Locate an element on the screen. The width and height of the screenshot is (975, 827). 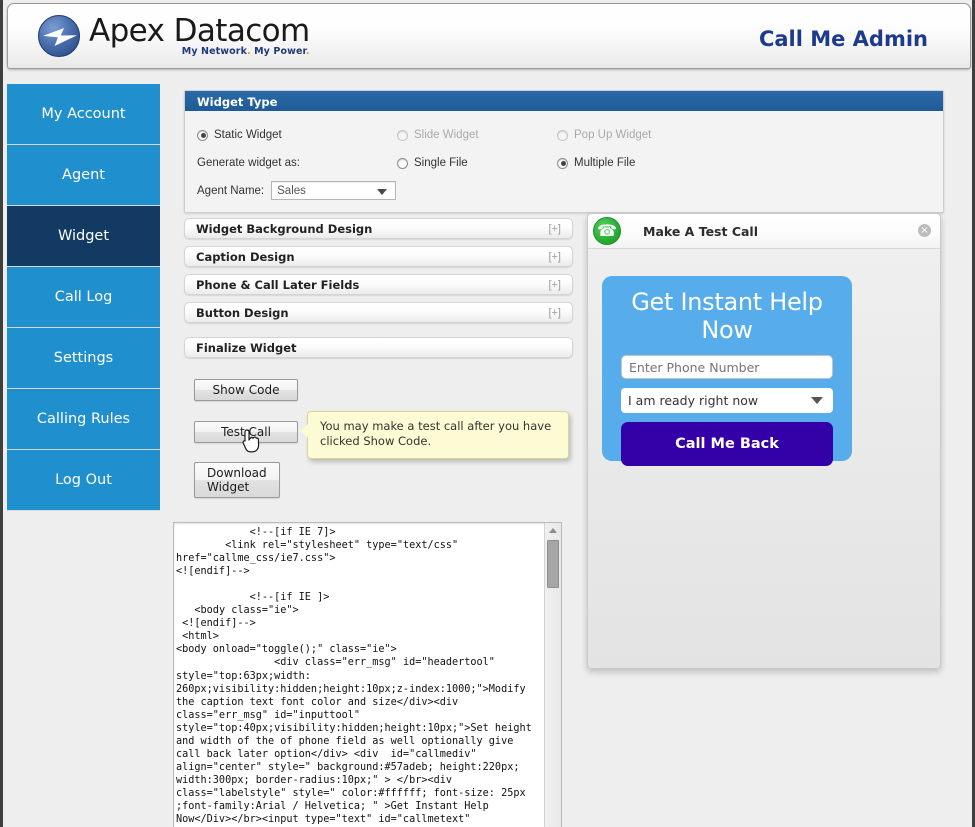
scrollbar-thumb is located at coordinates (553, 564).